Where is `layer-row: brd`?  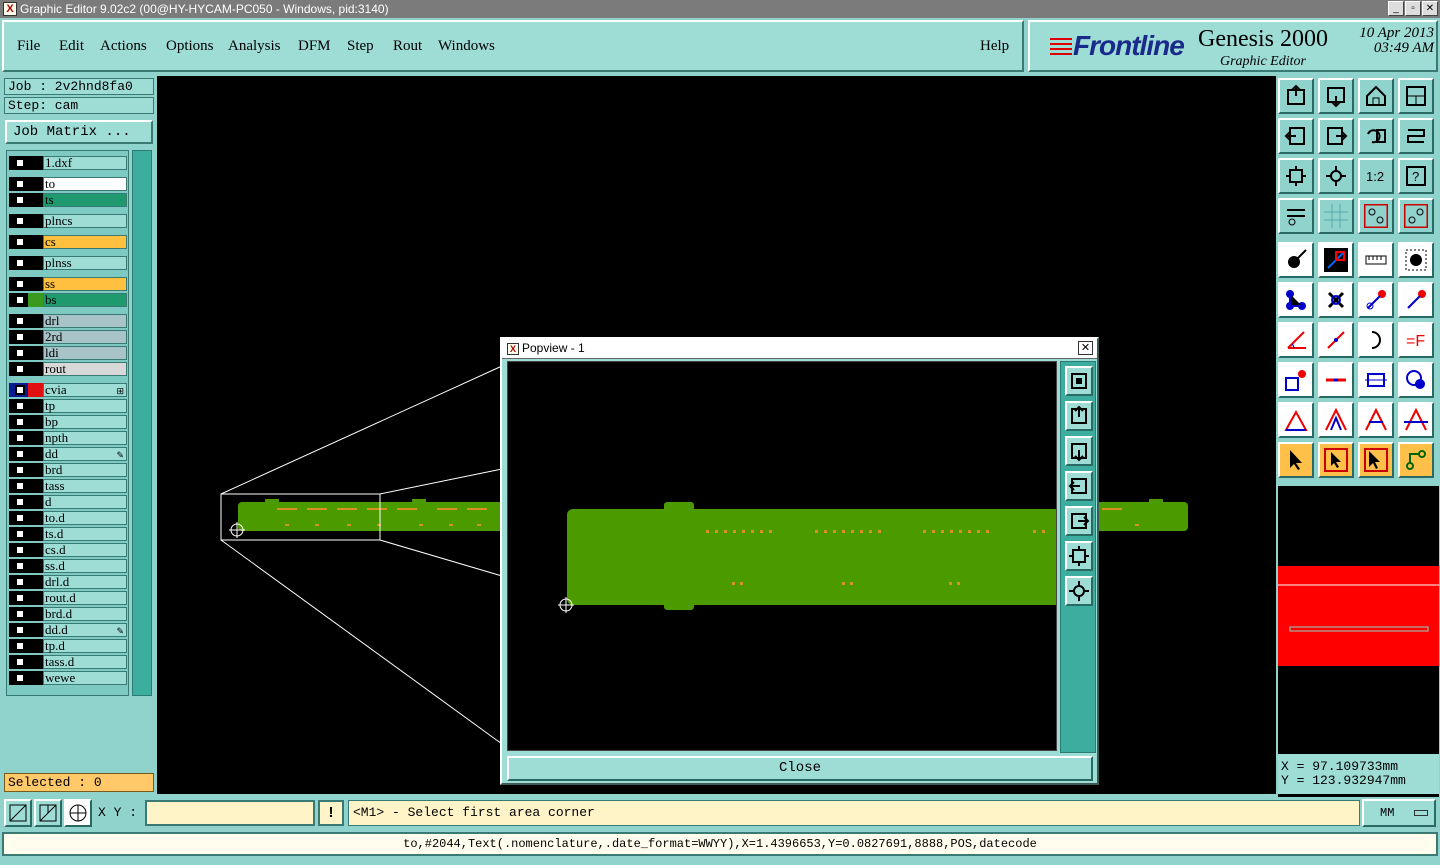 layer-row: brd is located at coordinates (69, 470).